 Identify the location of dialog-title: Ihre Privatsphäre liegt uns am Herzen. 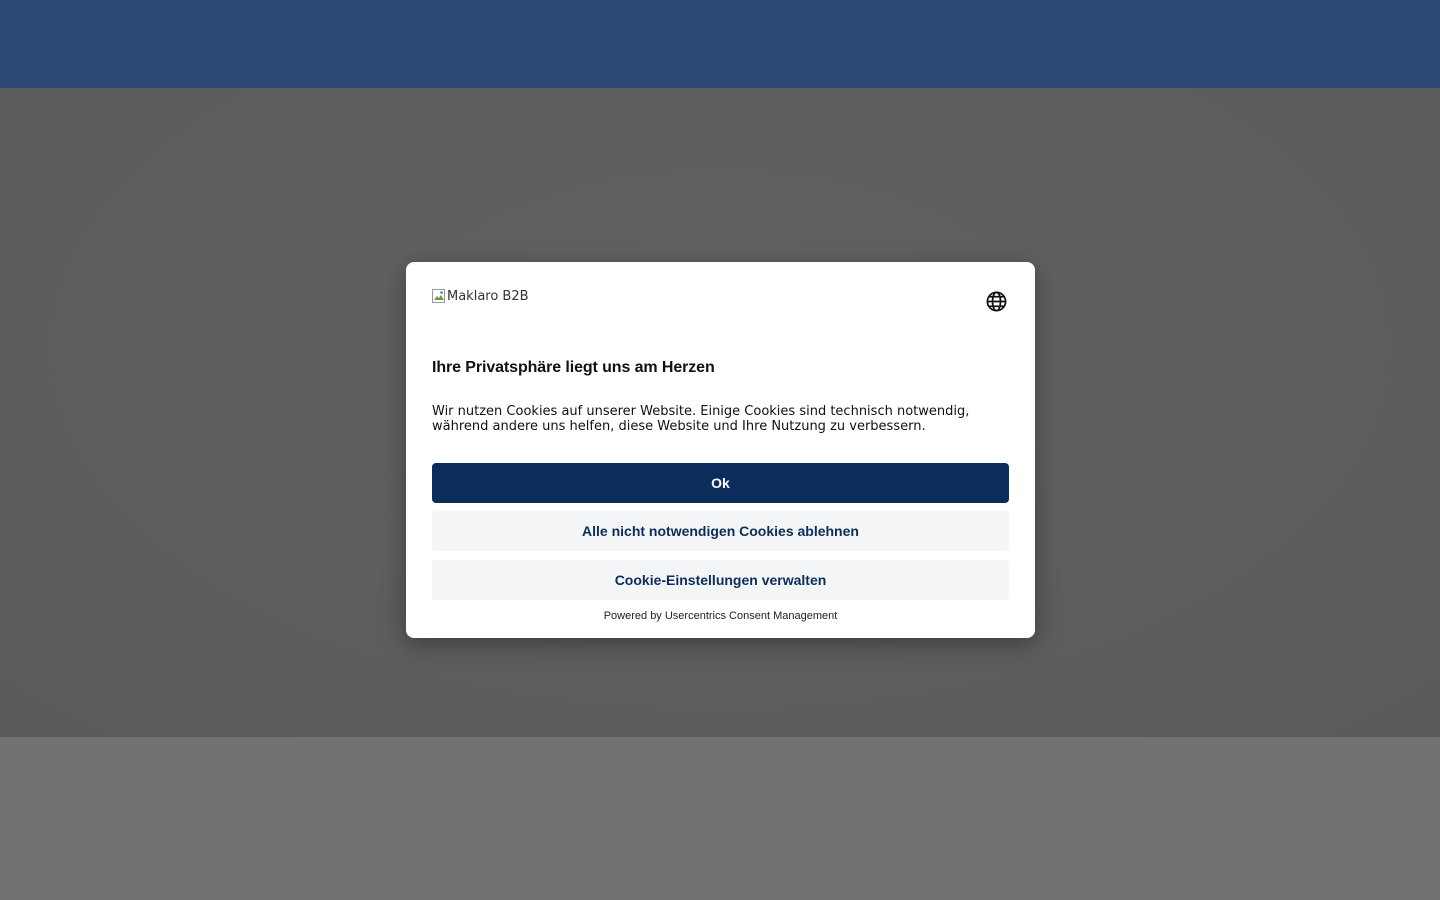
(573, 367).